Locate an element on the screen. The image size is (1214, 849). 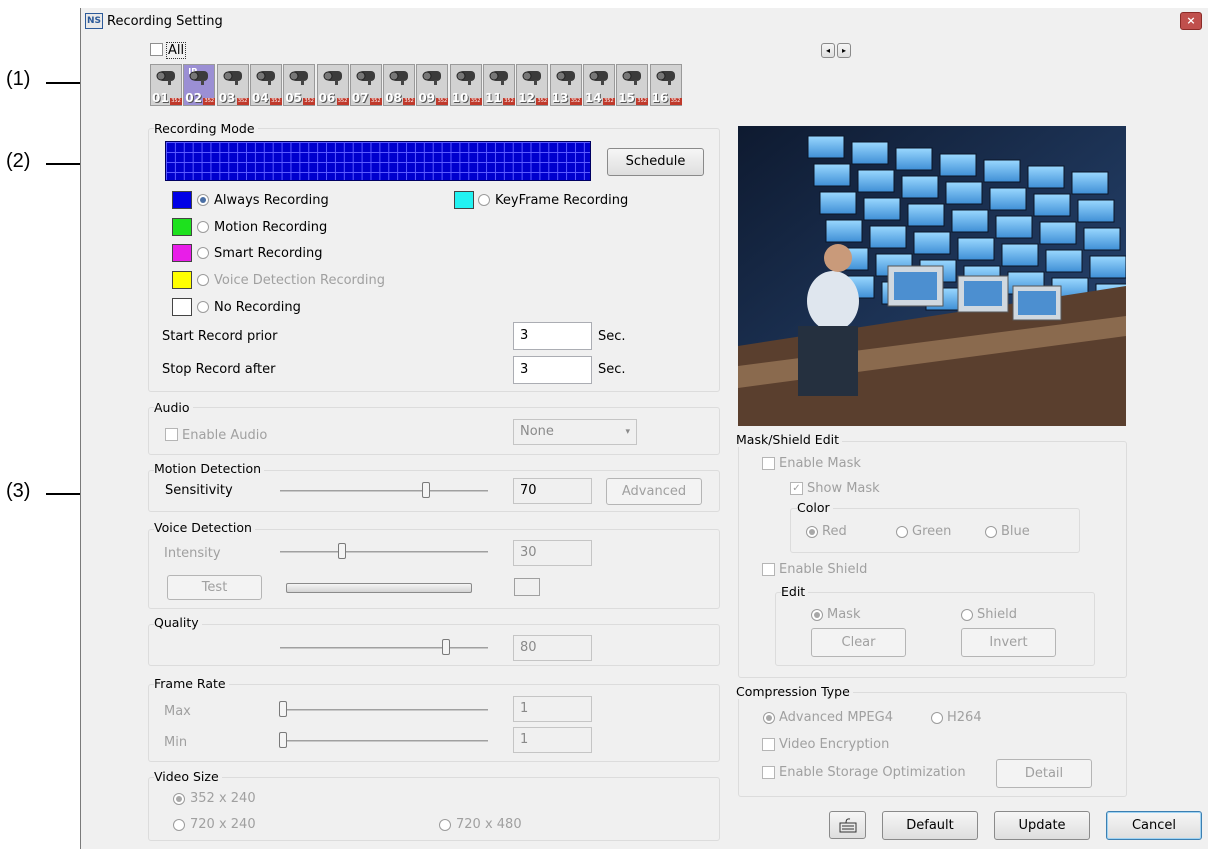
camera-11-button: 11 352 is located at coordinates (499, 85).